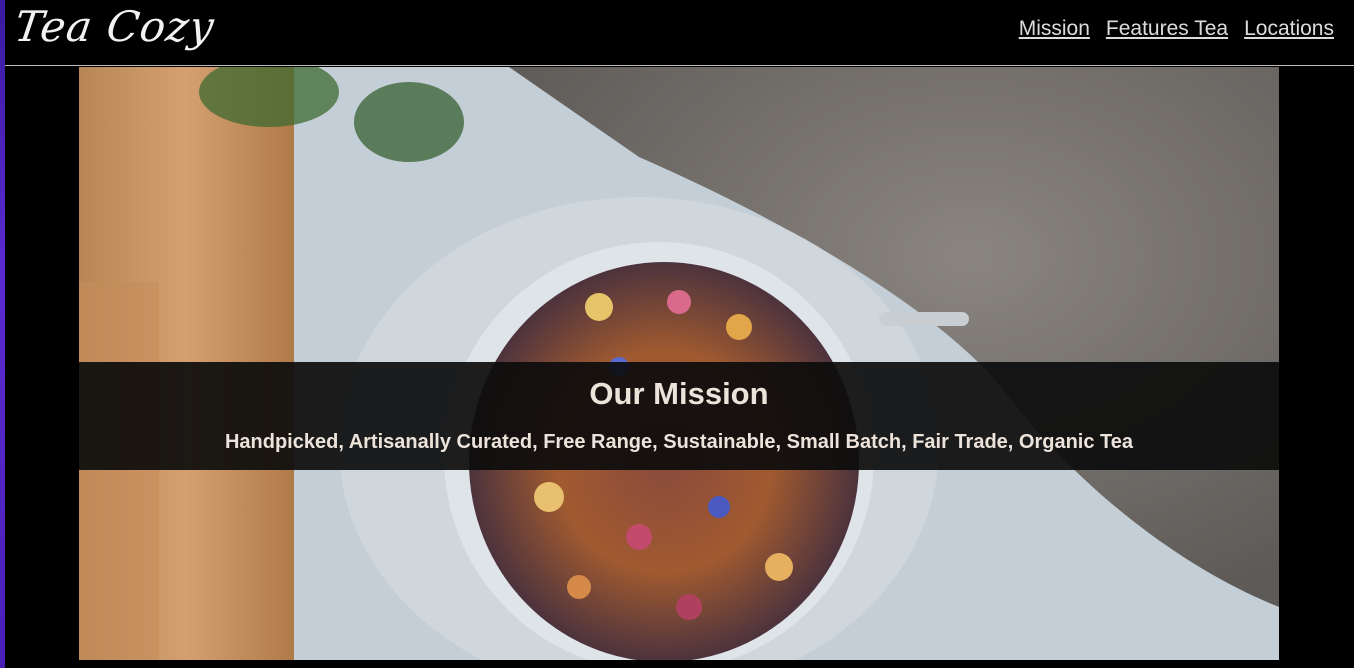 This screenshot has height=668, width=1354. Describe the element at coordinates (1054, 29) in the screenshot. I see `nav-link-mission: Mission` at that location.